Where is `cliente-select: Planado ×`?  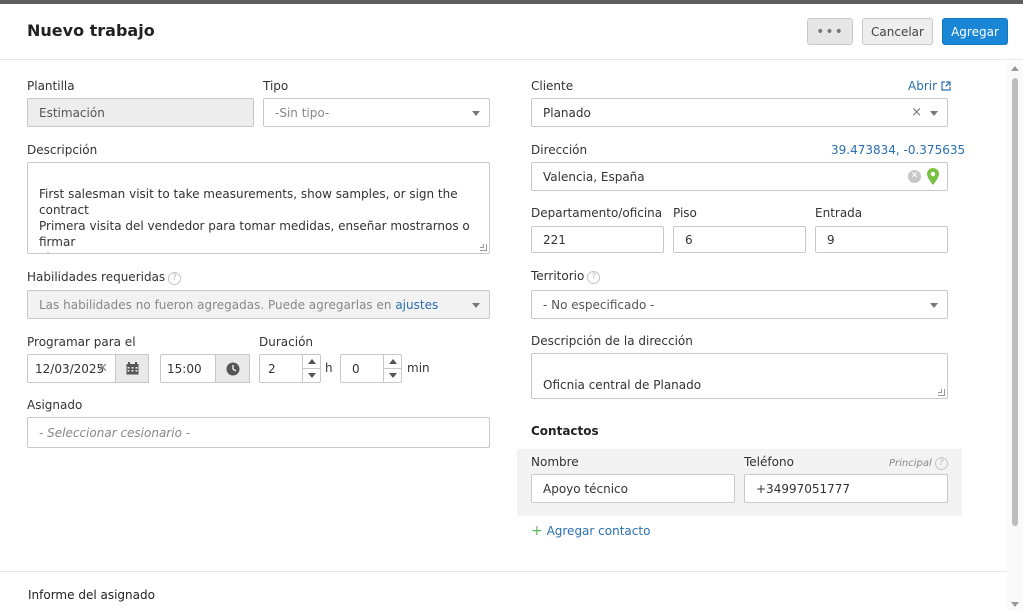
cliente-select: Planado × is located at coordinates (739, 112).